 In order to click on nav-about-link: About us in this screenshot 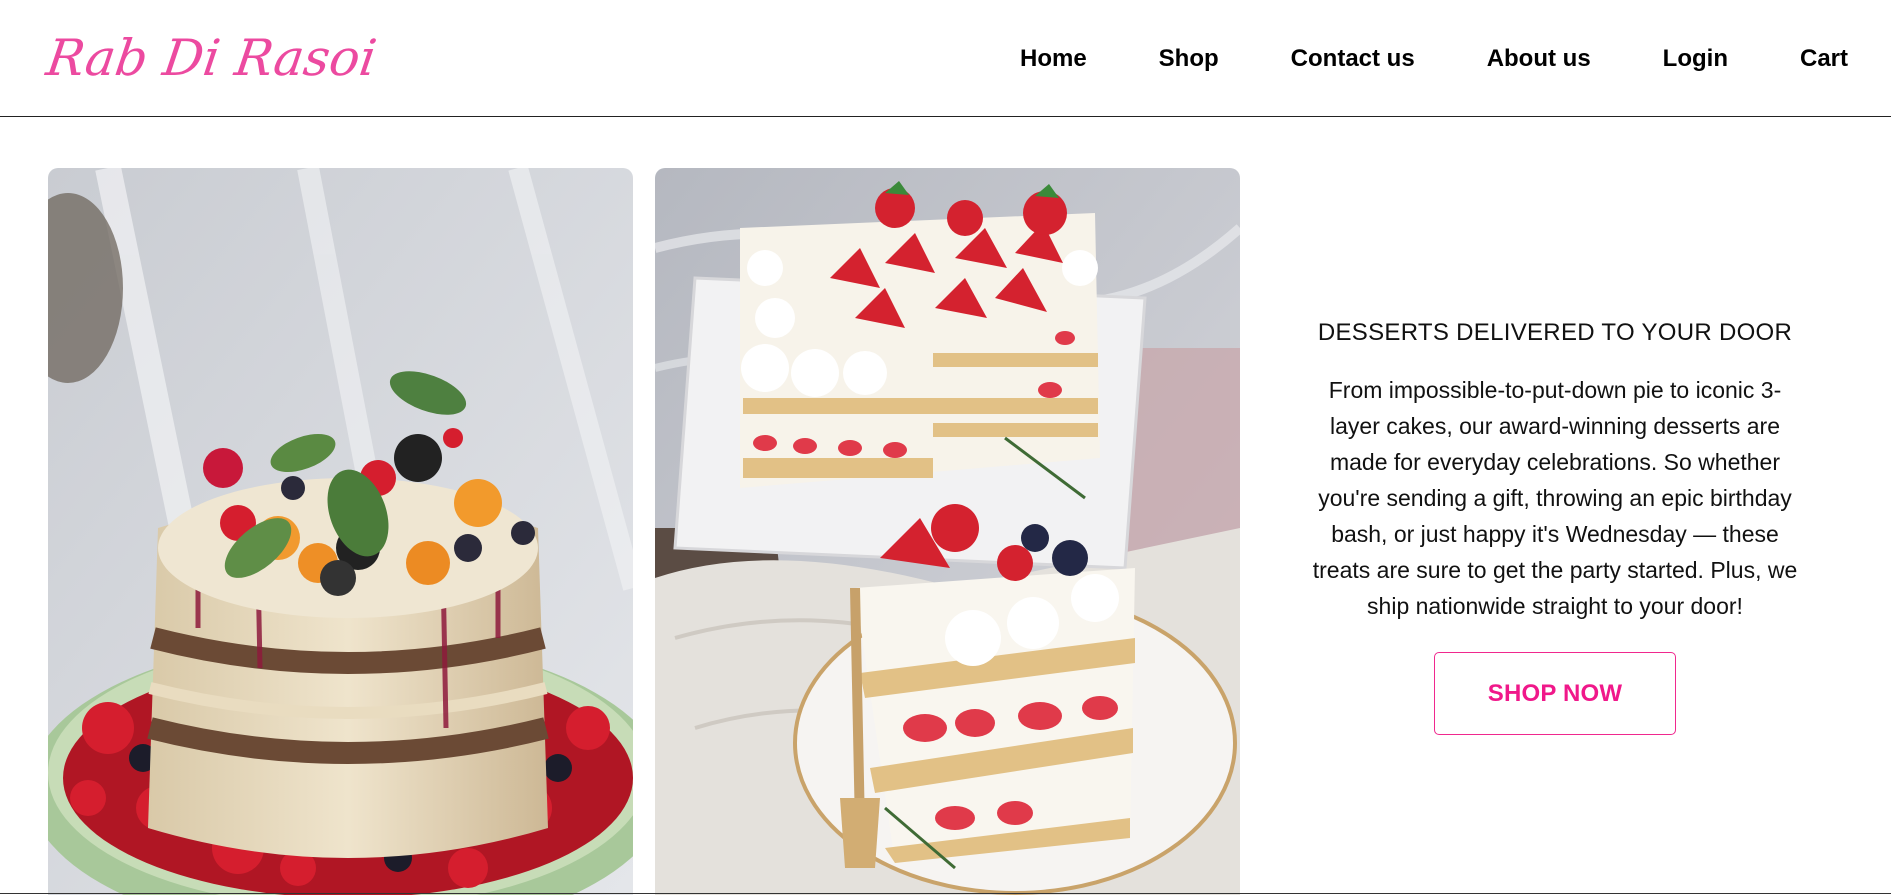, I will do `click(1539, 59)`.